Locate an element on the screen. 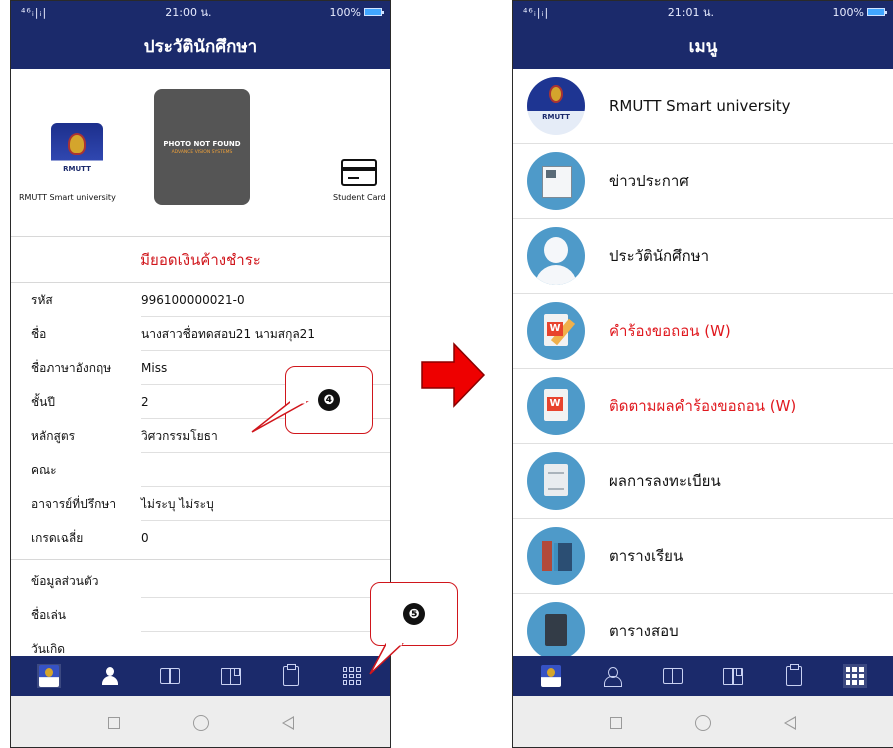 The height and width of the screenshot is (748, 893). menu-item-class-schedule: ตารางเรียน is located at coordinates (703, 556).